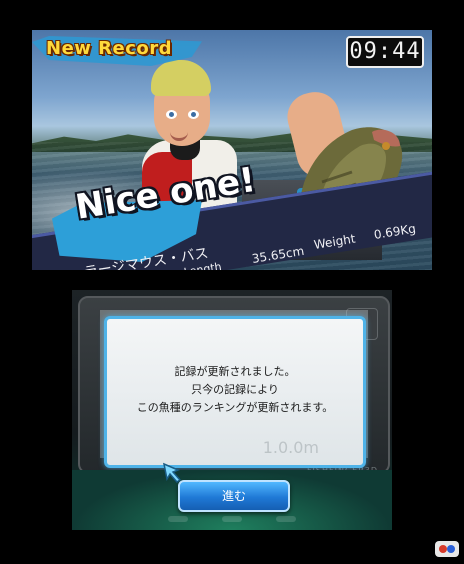 The image size is (464, 564). Describe the element at coordinates (290, 447) in the screenshot. I see `sonar-depth-reading: 1.0.0m` at that location.